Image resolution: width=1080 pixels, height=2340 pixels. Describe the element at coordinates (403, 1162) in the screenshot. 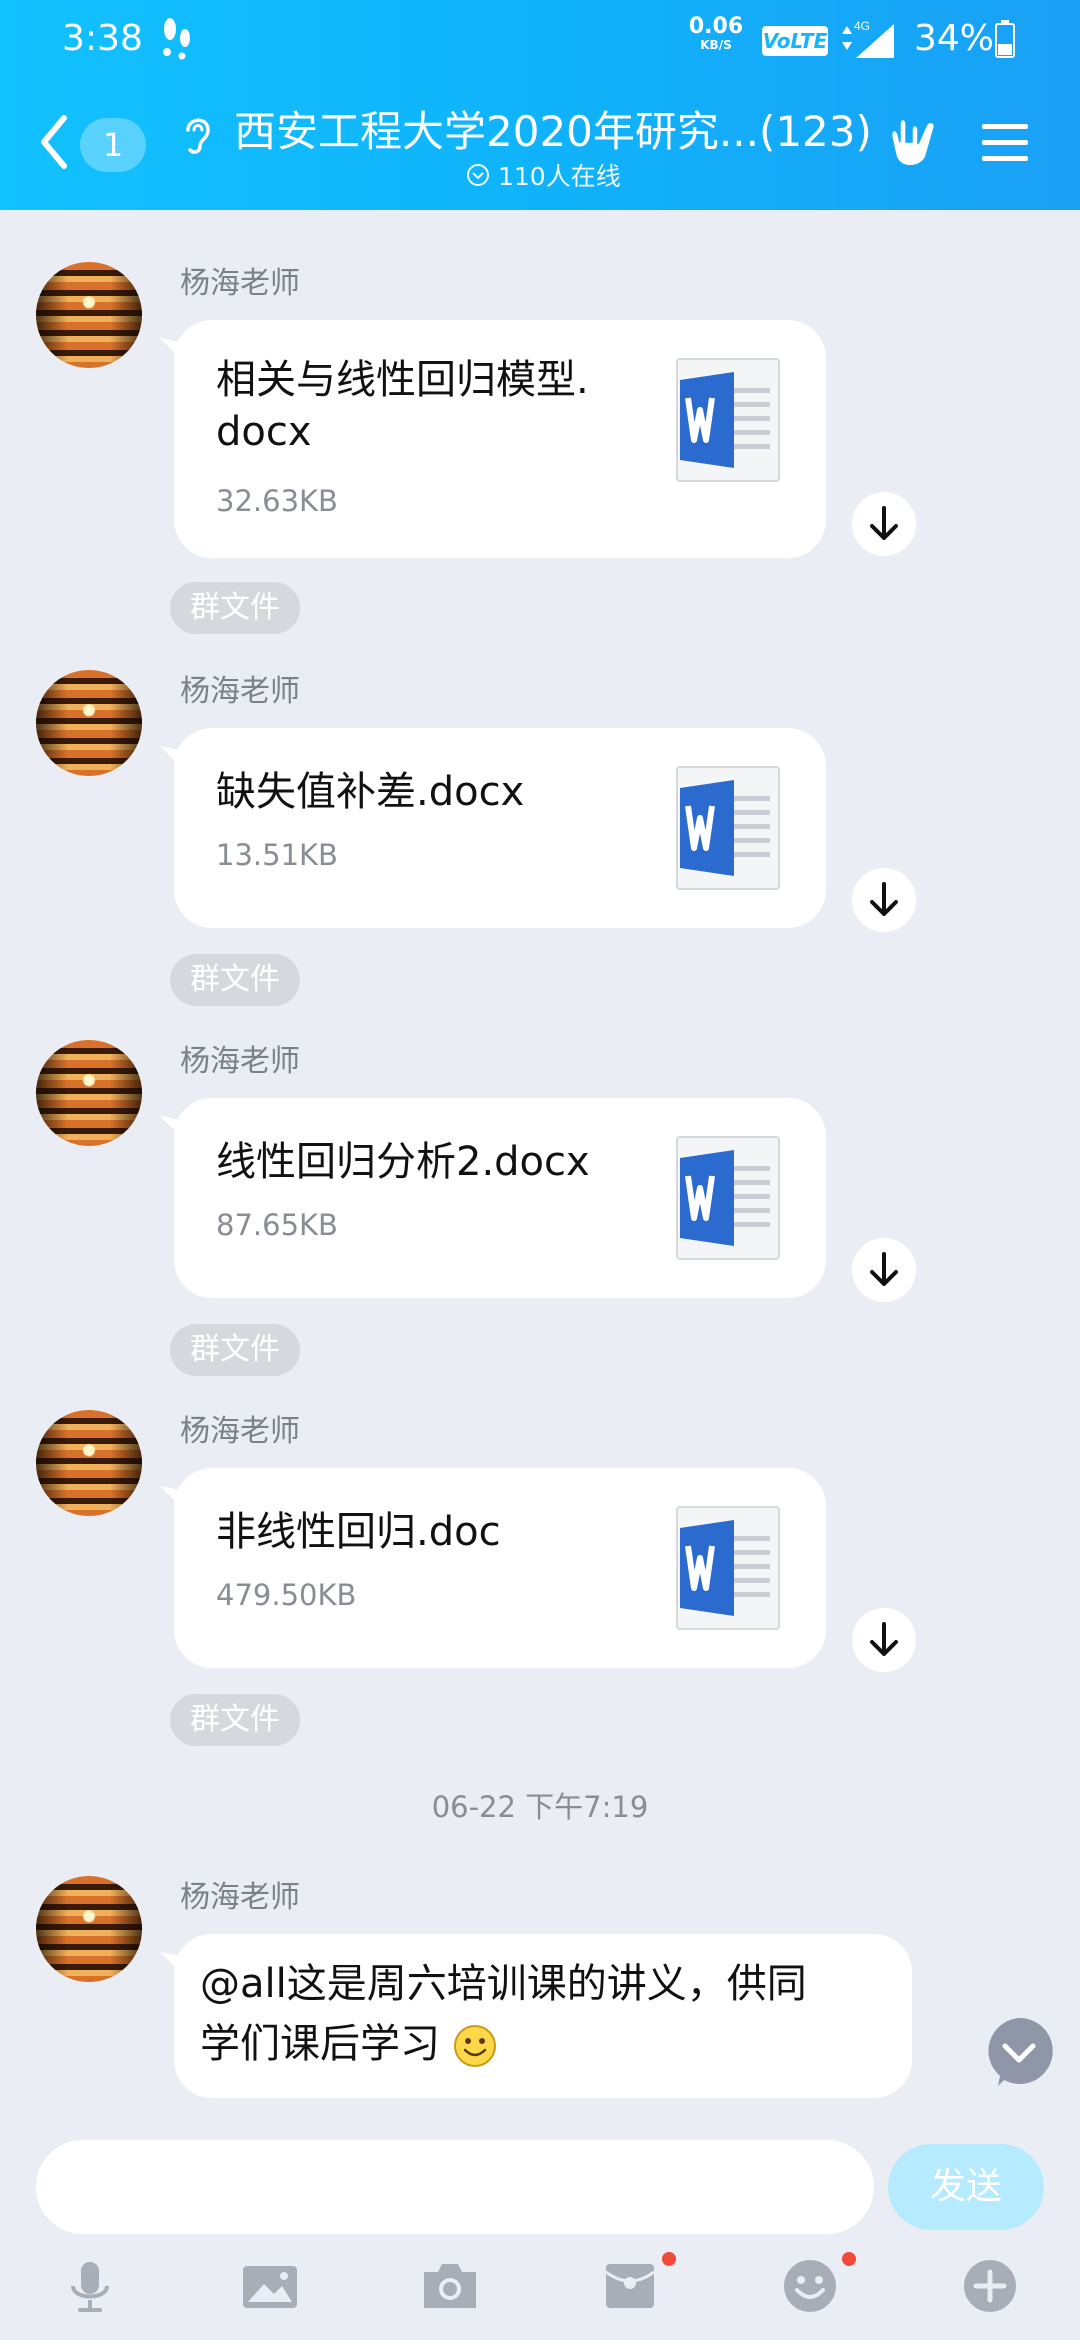

I see `file-name: 线性回归分析2.docx` at that location.